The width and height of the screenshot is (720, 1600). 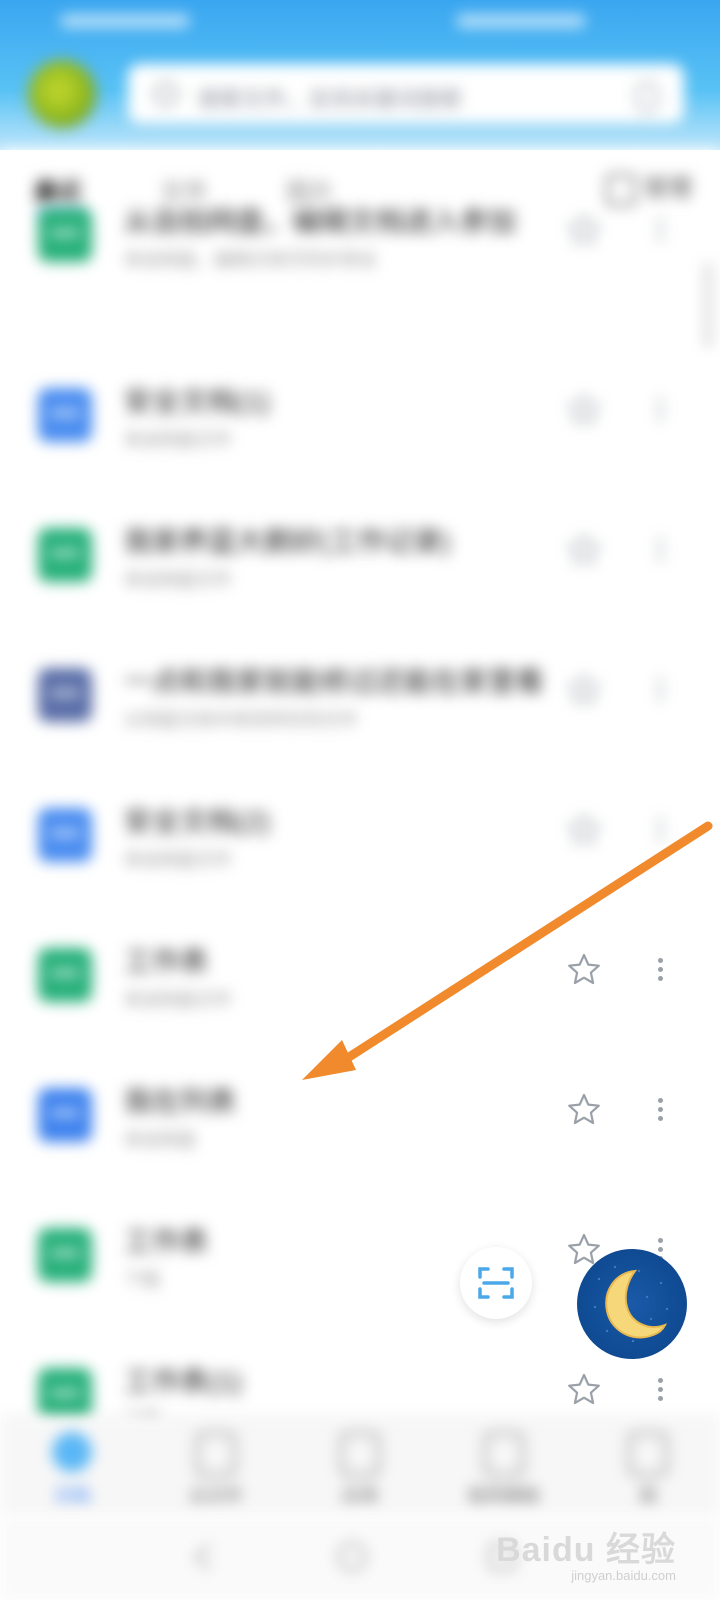 I want to click on nav-item-应用: 应用, so click(x=360, y=1466).